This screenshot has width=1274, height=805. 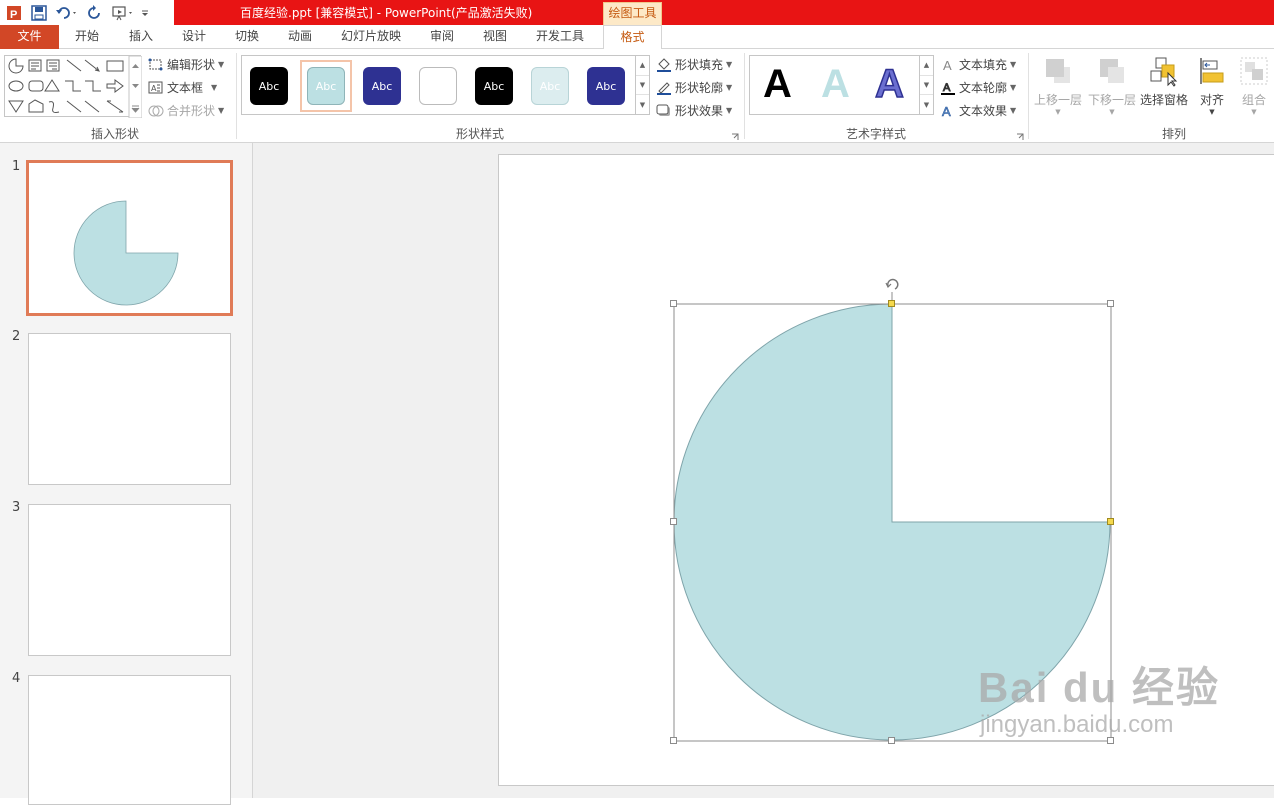 I want to click on shape-styles-gallery: Abc Abc Abc Abc Abc Abc Abc ▲ ▼ ▼, so click(x=445, y=85).